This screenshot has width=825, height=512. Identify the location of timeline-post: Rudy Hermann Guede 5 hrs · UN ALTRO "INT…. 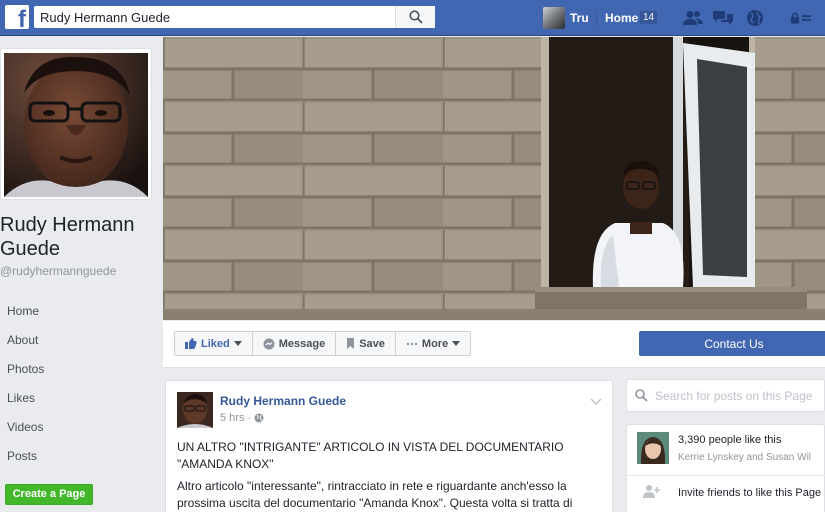
(389, 446).